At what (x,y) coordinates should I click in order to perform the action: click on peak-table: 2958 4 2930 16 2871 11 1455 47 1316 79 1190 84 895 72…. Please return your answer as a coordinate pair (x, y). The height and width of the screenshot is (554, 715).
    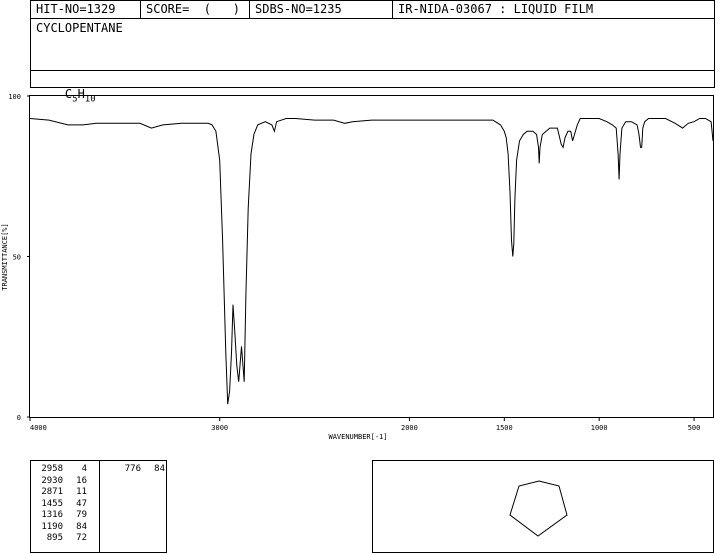
    Looking at the image, I should click on (98, 506).